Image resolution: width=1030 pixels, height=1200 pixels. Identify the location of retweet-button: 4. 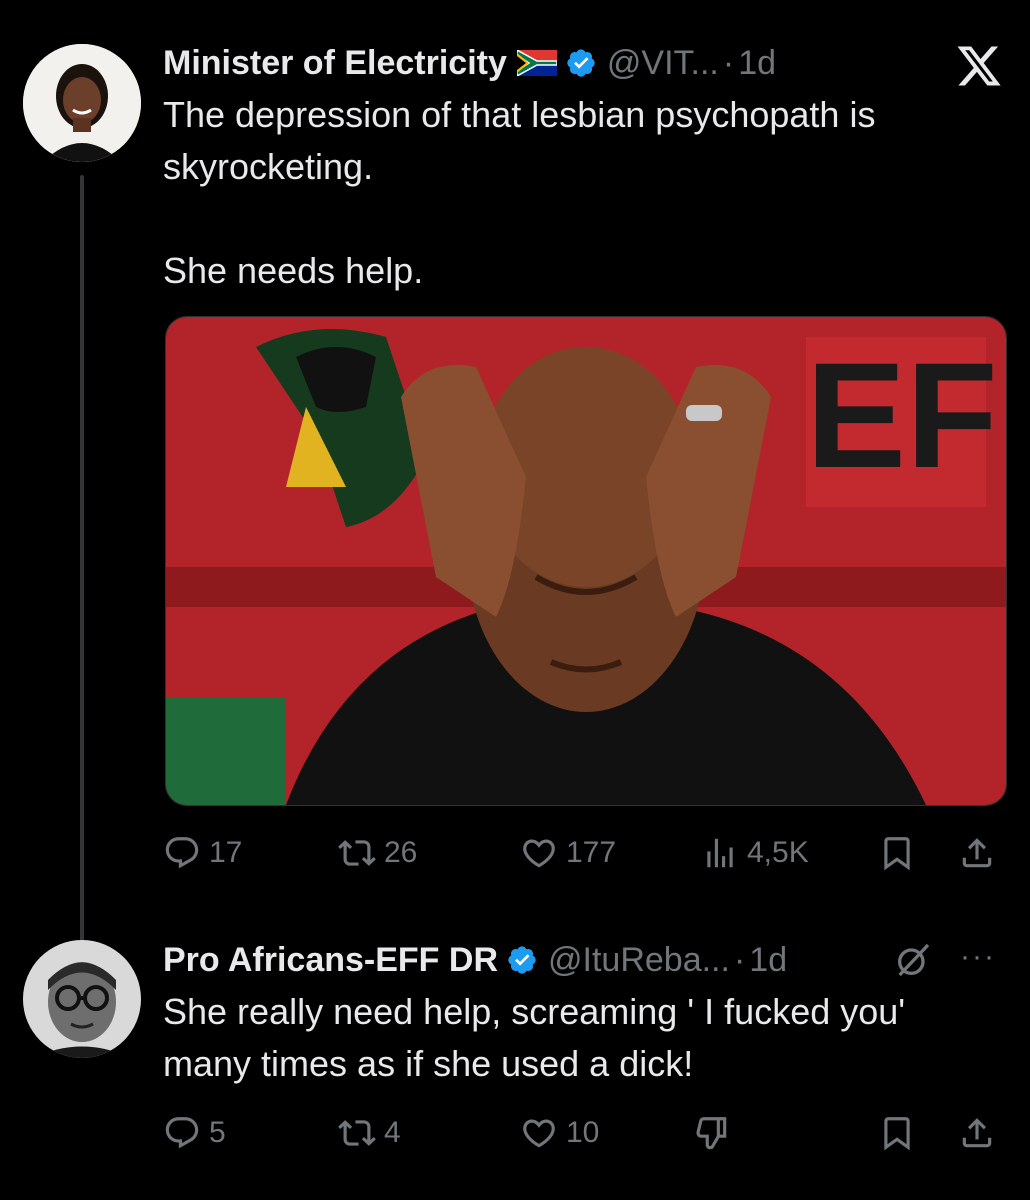
(369, 1133).